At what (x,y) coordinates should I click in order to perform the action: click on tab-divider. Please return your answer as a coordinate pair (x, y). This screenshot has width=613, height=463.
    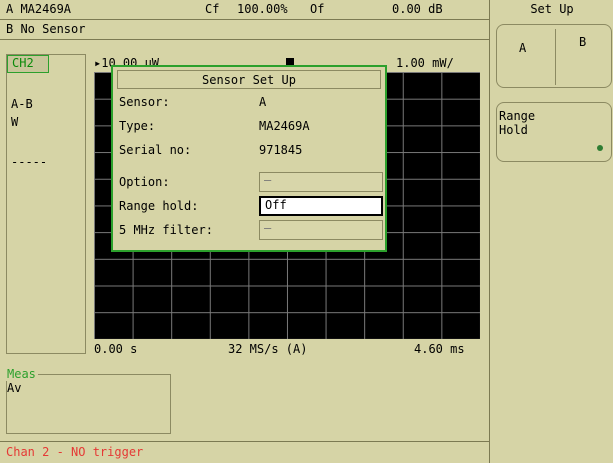
    Looking at the image, I should click on (555, 57).